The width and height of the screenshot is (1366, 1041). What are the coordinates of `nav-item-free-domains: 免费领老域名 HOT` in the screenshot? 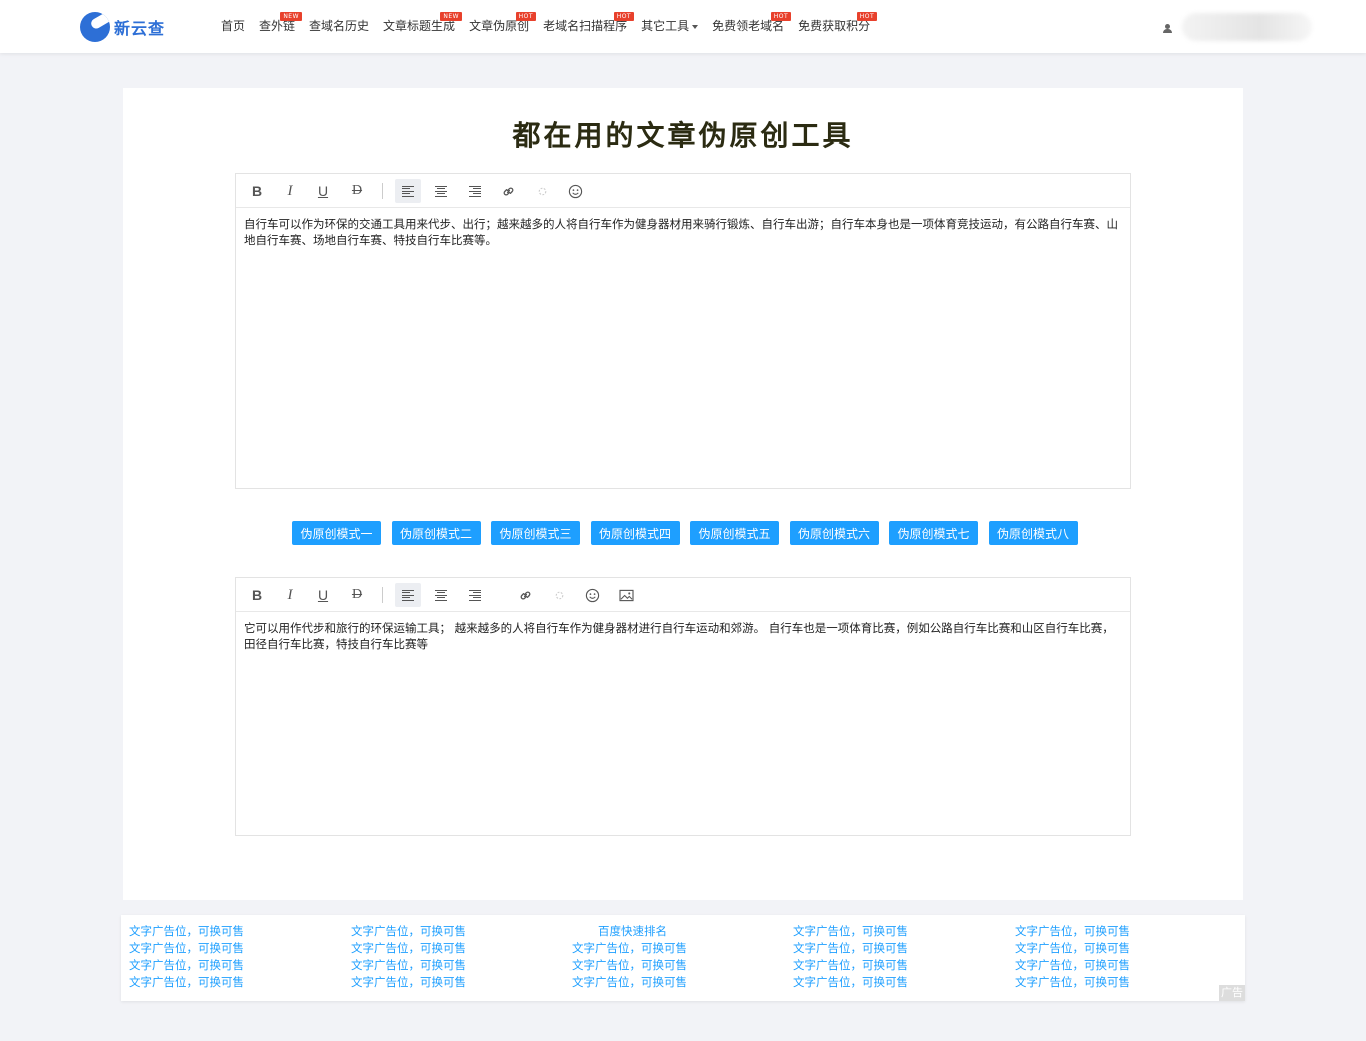 It's located at (748, 26).